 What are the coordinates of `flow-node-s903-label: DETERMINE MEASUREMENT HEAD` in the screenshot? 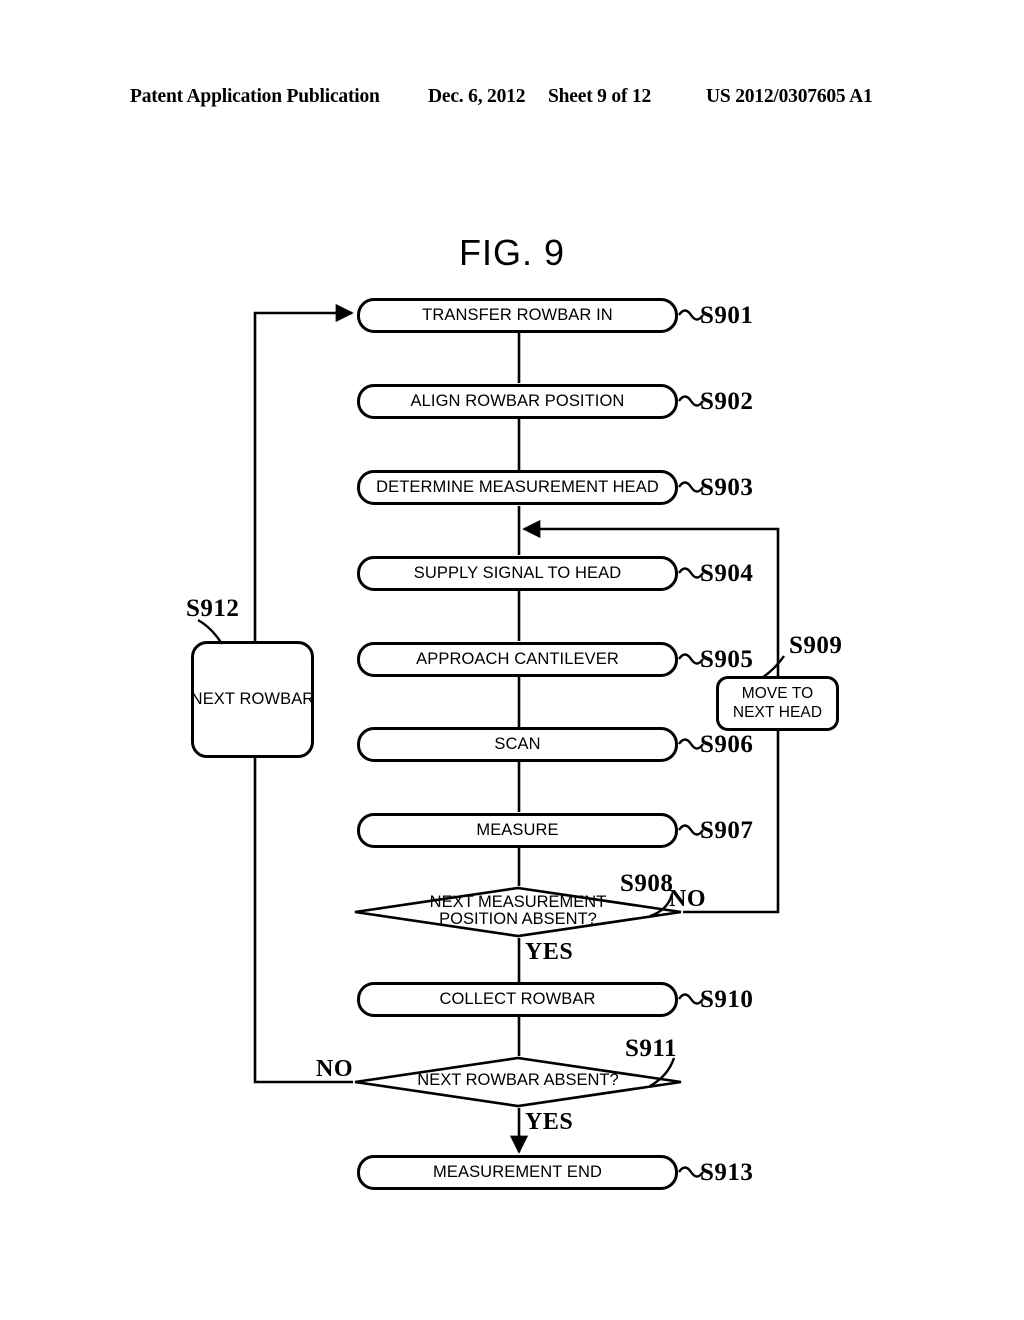 It's located at (517, 487).